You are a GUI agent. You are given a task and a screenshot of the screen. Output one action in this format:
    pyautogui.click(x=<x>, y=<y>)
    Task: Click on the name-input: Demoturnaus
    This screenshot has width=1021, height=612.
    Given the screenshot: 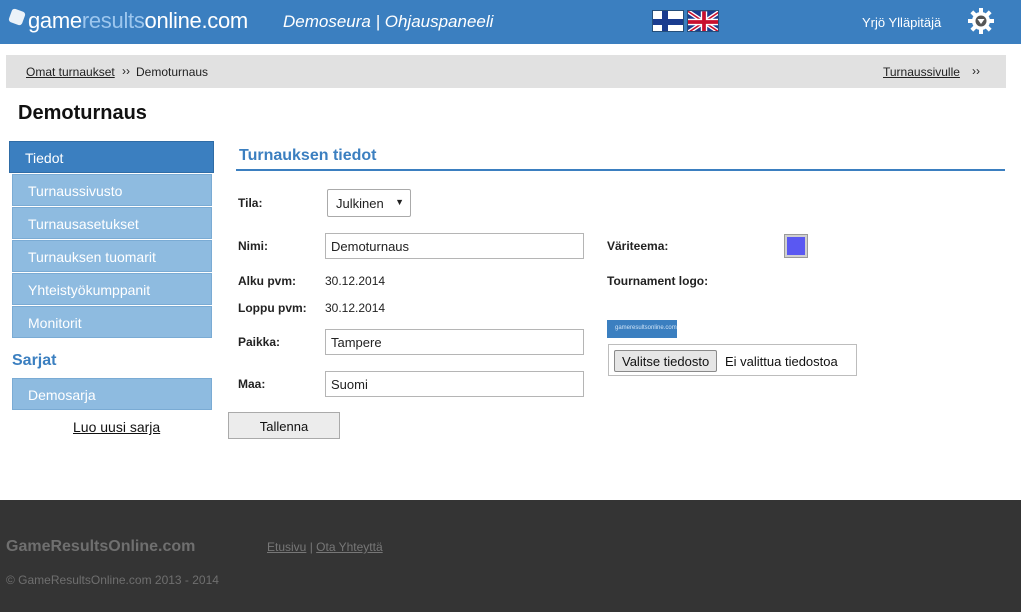 What is the action you would take?
    pyautogui.click(x=454, y=246)
    